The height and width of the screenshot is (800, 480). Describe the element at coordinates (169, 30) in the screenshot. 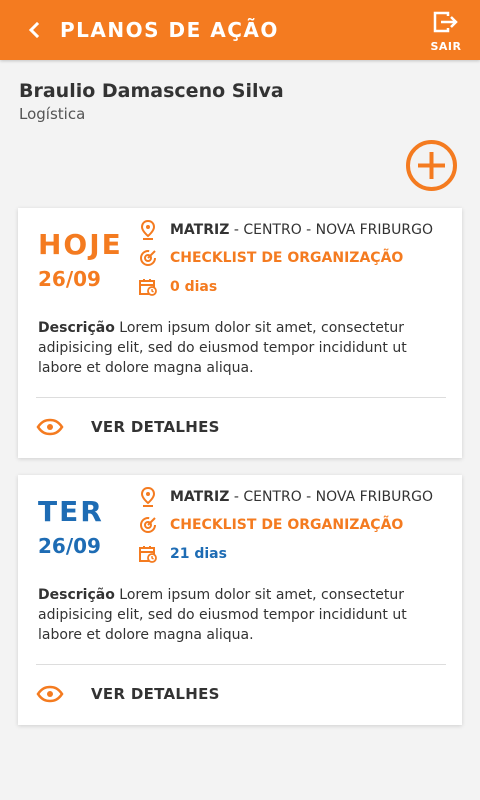

I see `page-title: PLANOS DE AÇÃO` at that location.